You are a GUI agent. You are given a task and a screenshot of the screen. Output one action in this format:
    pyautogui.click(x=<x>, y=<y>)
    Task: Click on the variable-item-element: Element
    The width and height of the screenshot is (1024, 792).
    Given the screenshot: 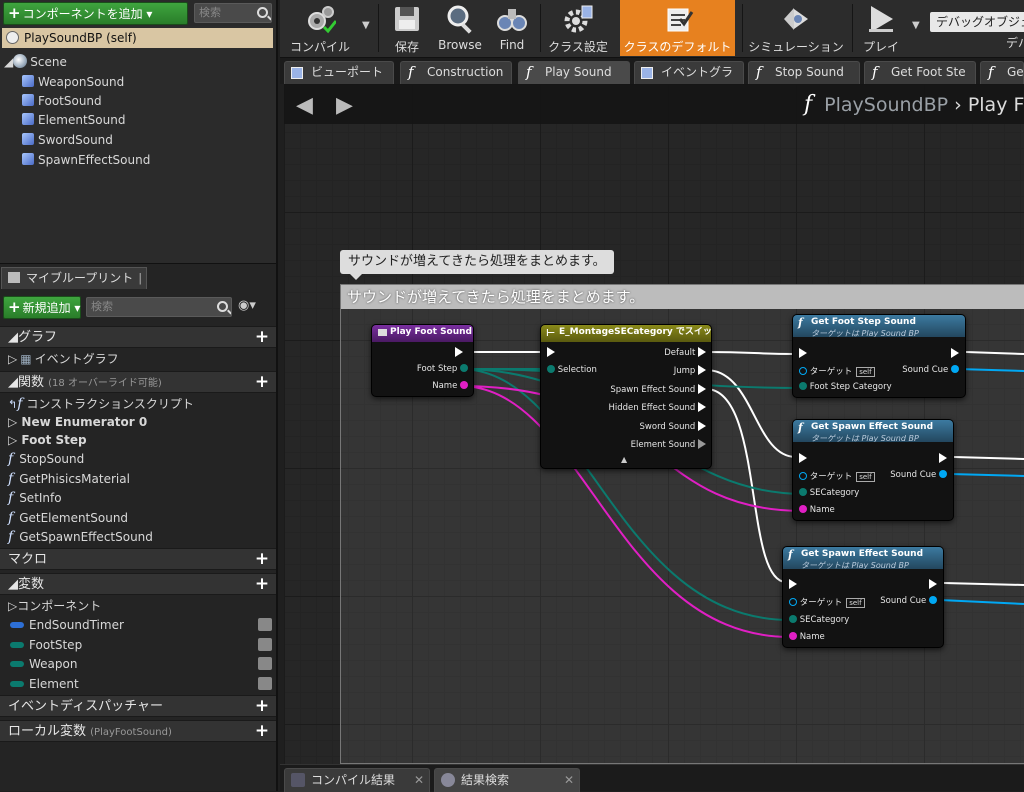 What is the action you would take?
    pyautogui.click(x=138, y=684)
    